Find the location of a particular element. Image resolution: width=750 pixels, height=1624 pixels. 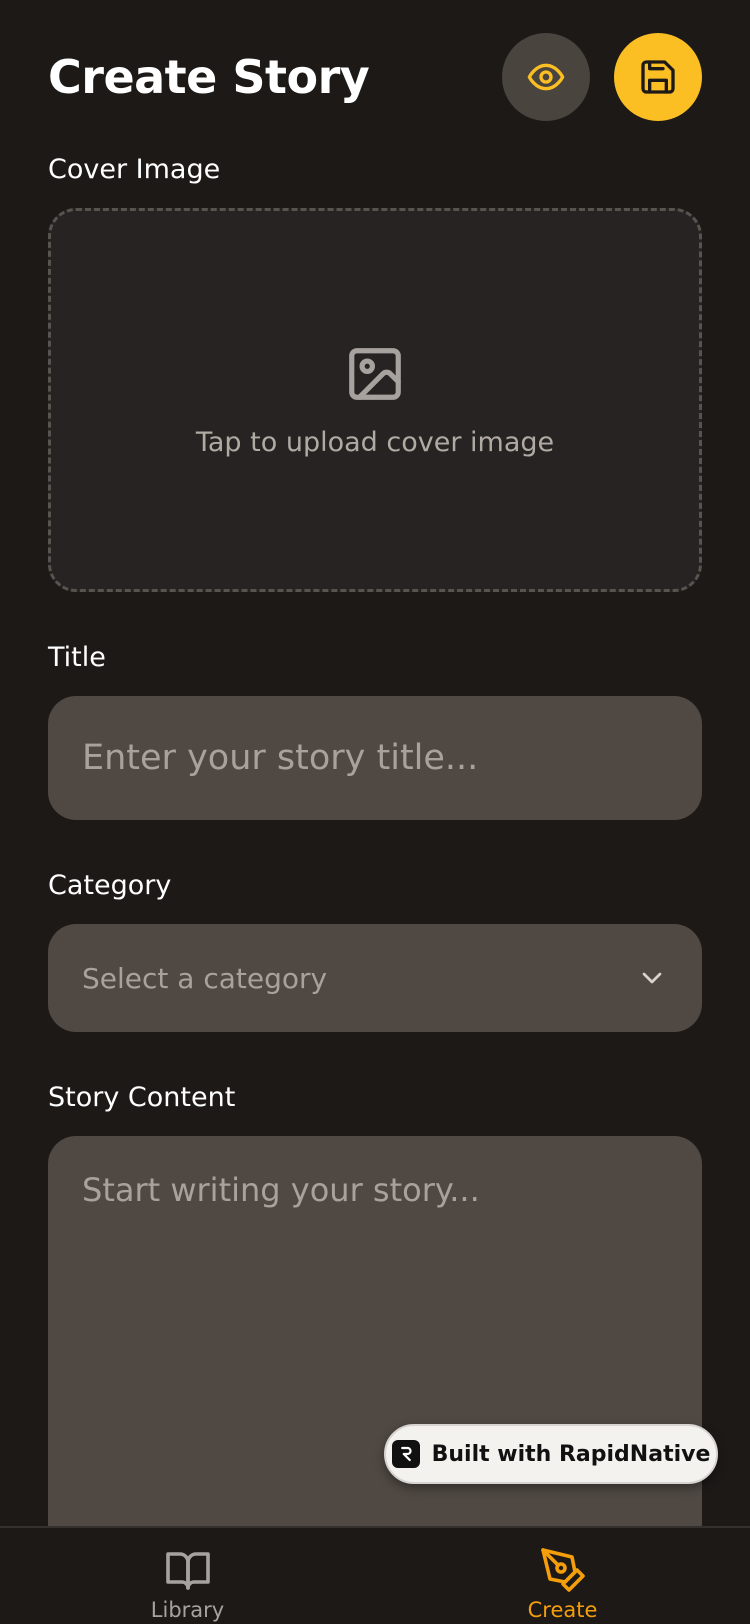

rapidnative-logo-icon is located at coordinates (405, 1454).